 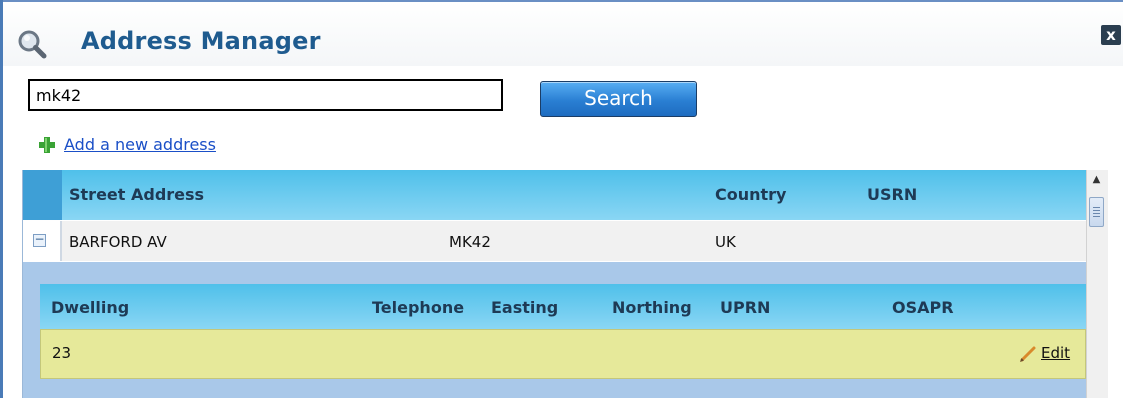 What do you see at coordinates (140, 144) in the screenshot?
I see `add-address-link: Add a new address` at bounding box center [140, 144].